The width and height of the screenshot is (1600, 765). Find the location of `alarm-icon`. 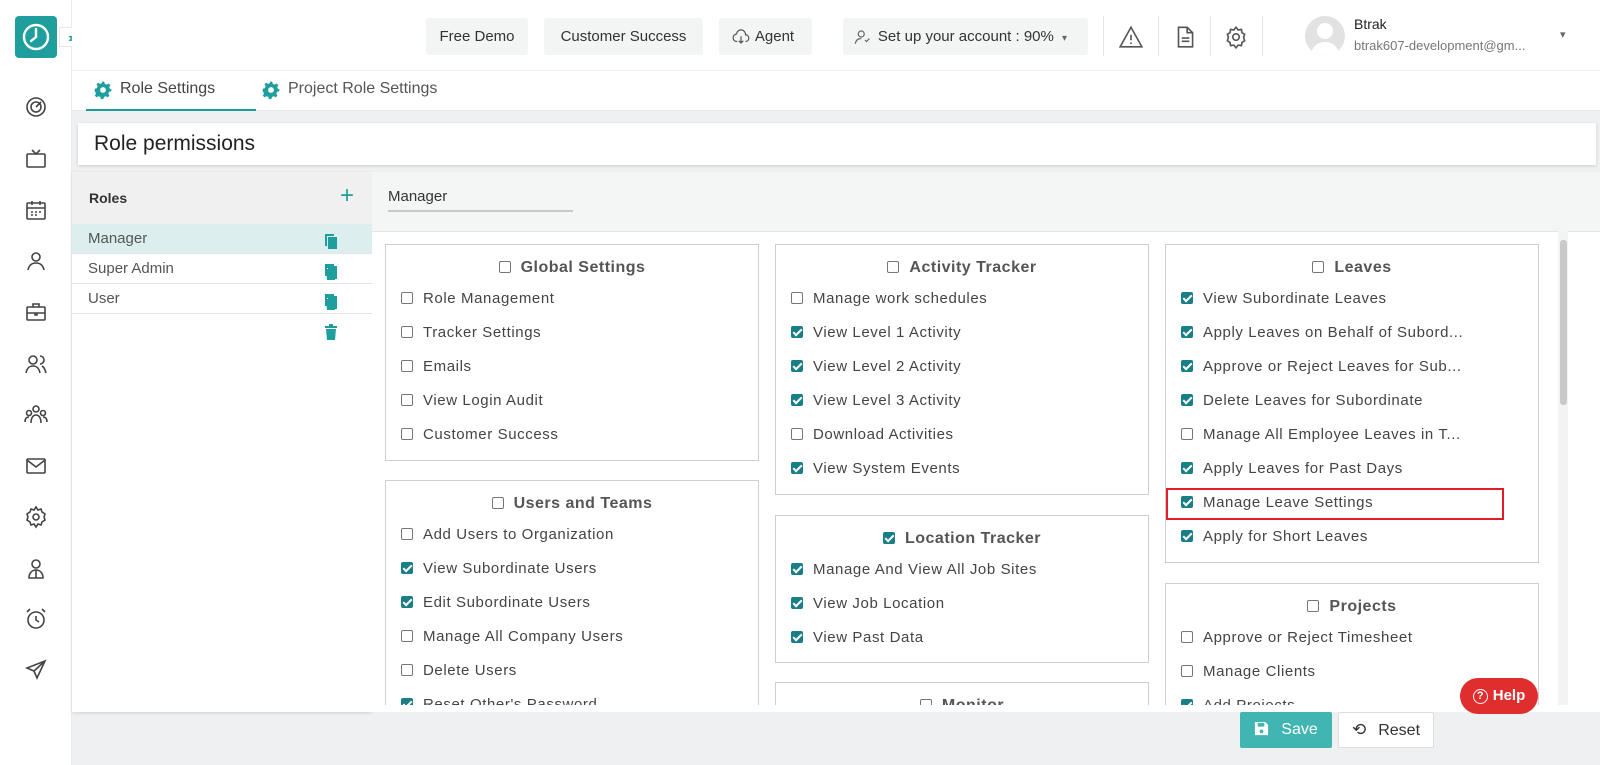

alarm-icon is located at coordinates (36, 619).